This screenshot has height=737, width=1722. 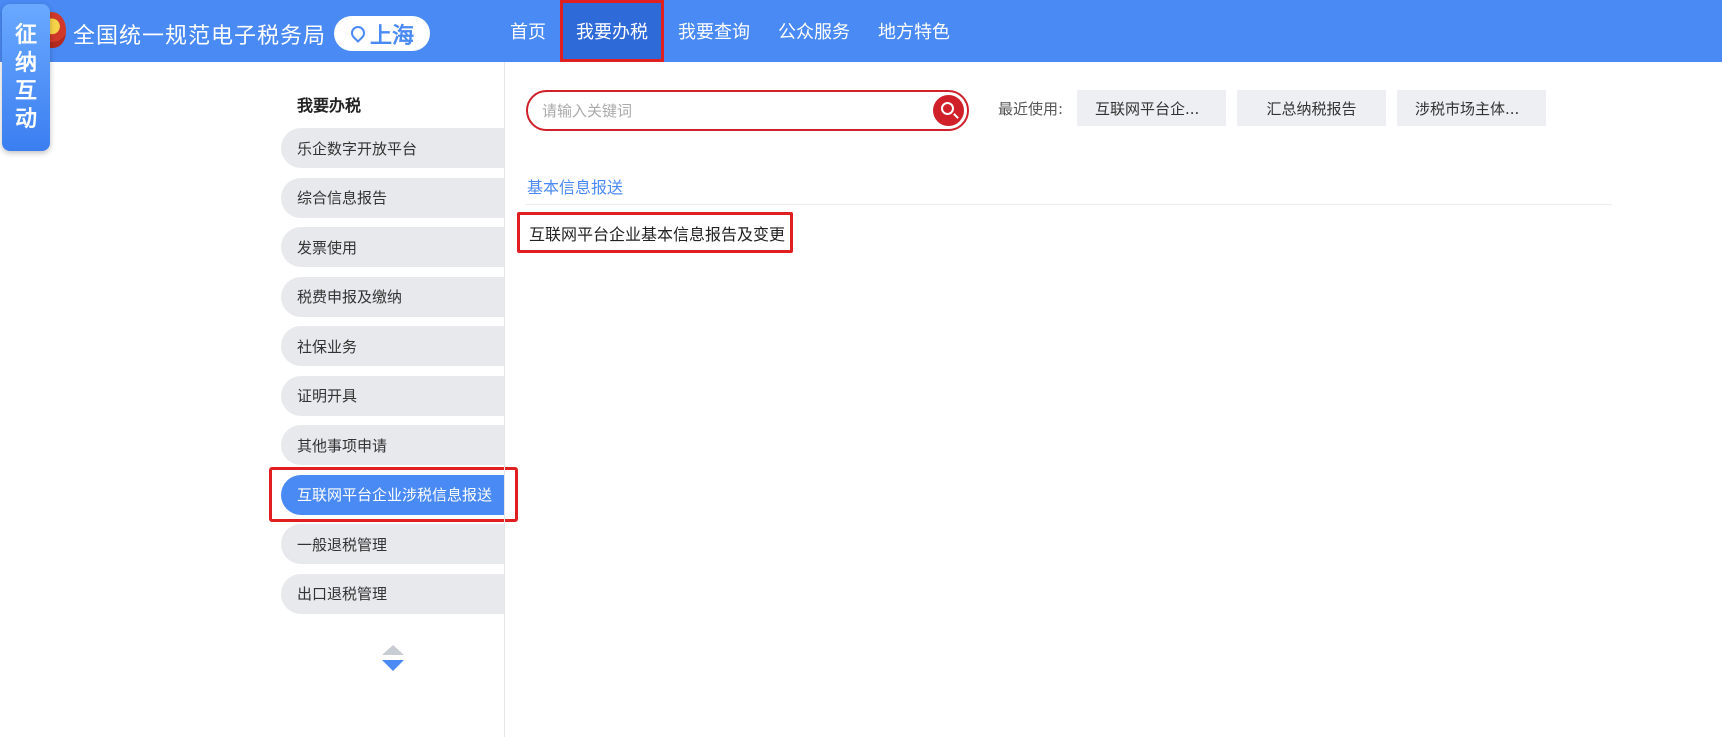 I want to click on sidebar-item: 税费申报及缴纳, so click(x=393, y=296).